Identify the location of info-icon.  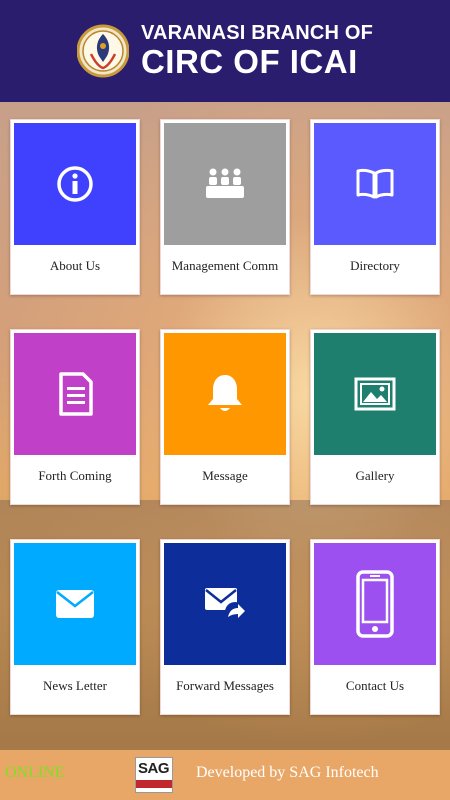
(75, 184).